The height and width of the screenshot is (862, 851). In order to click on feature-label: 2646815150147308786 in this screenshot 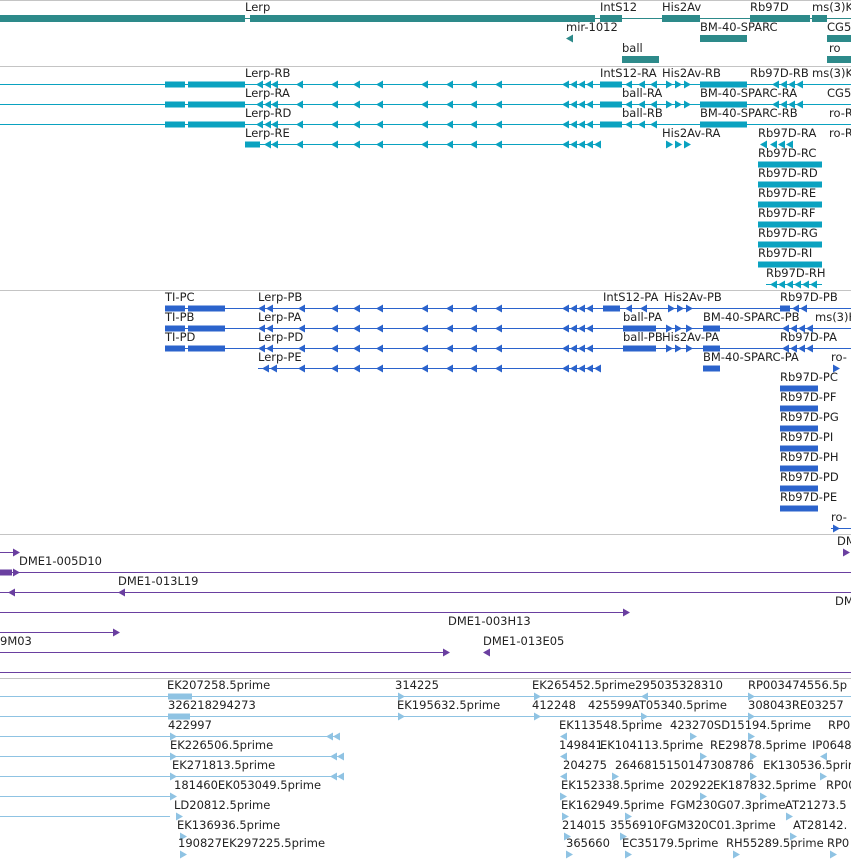, I will do `click(684, 765)`.